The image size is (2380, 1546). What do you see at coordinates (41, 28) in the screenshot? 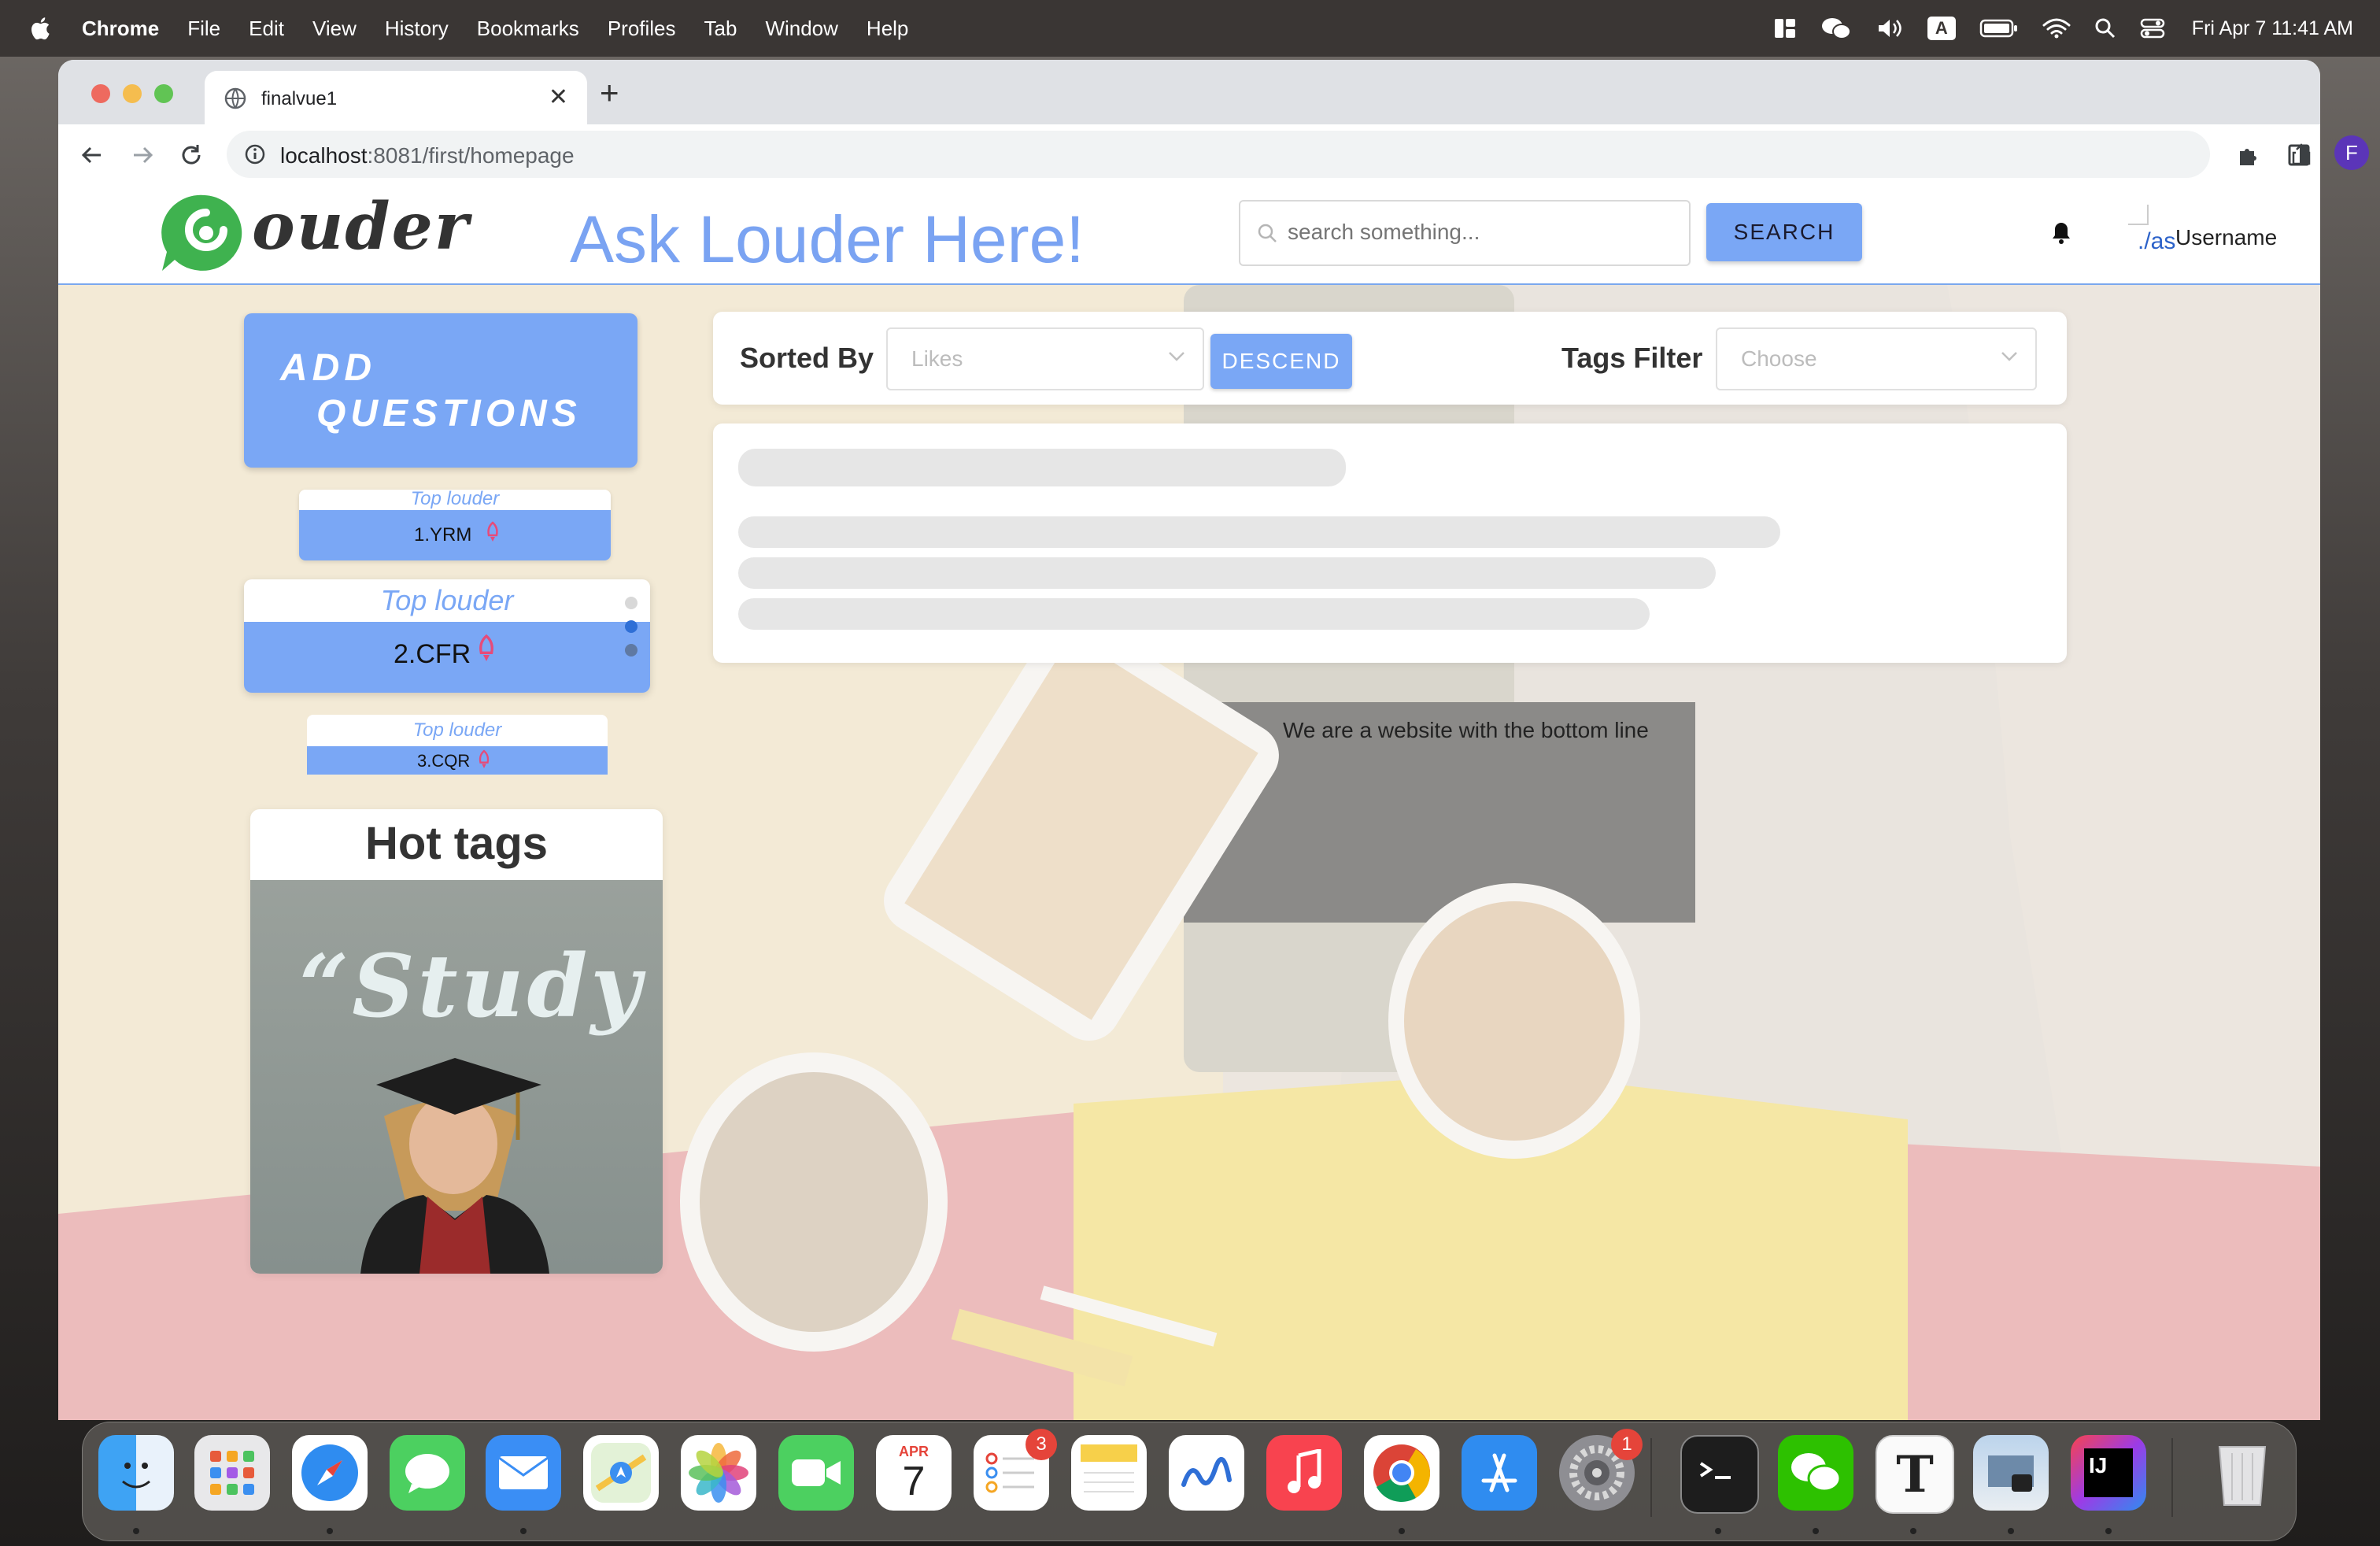
I see `apple-icon` at bounding box center [41, 28].